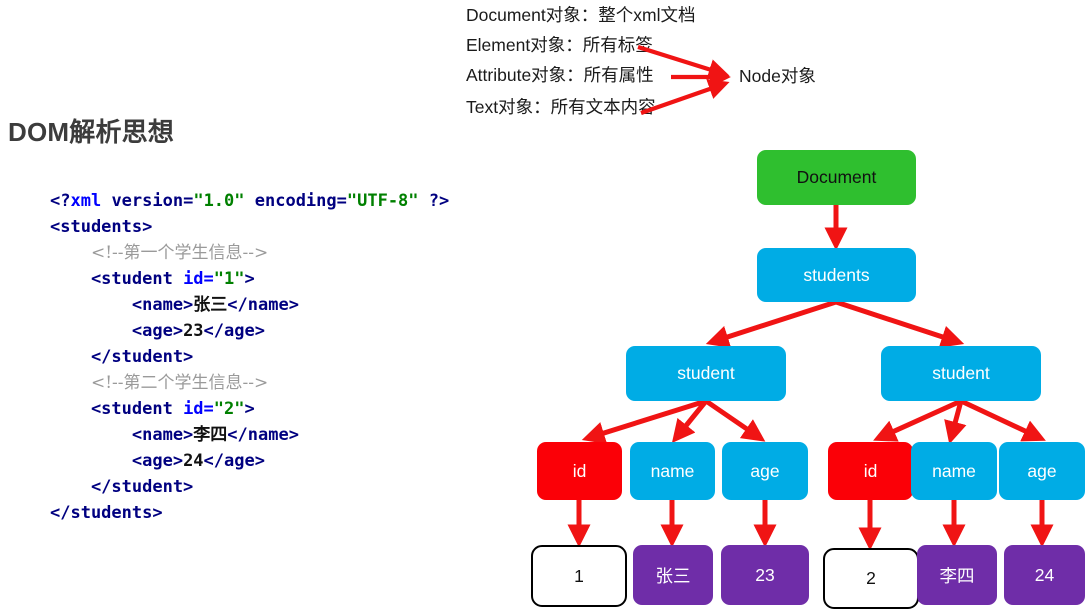  I want to click on tree-node-elem-age-2: age, so click(1042, 471).